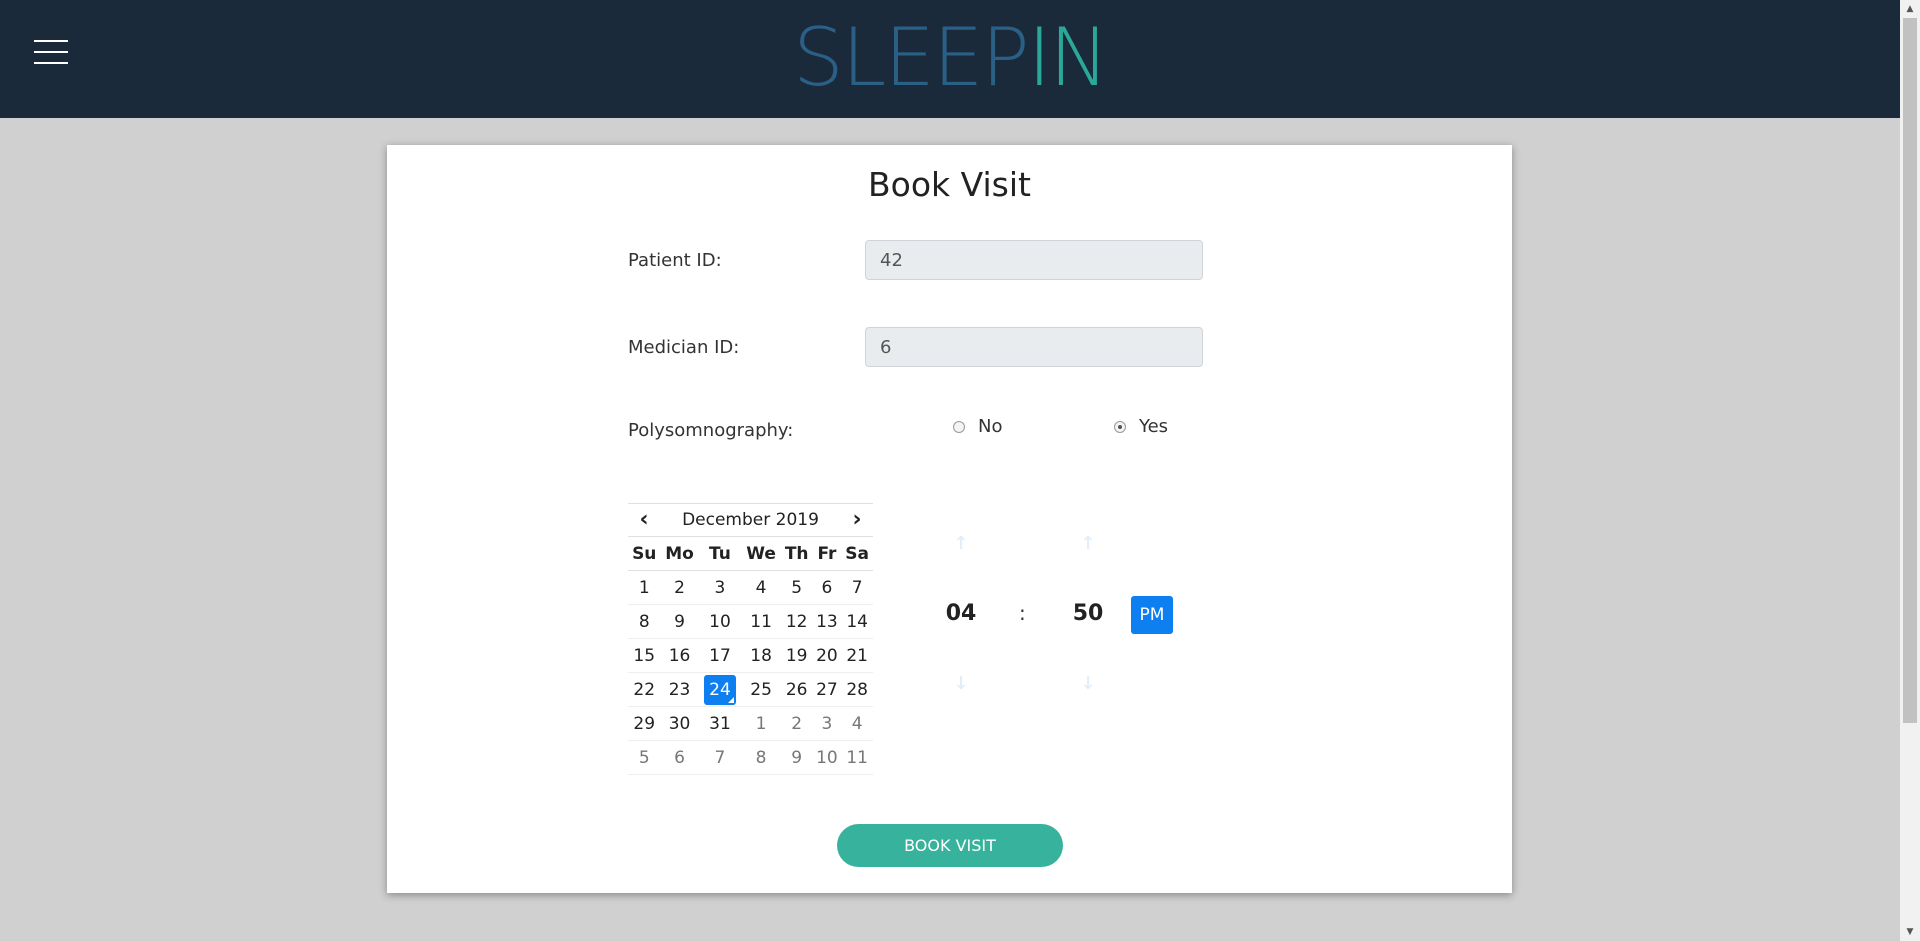 The width and height of the screenshot is (1920, 941). Describe the element at coordinates (990, 426) in the screenshot. I see `radio-no-label: No` at that location.